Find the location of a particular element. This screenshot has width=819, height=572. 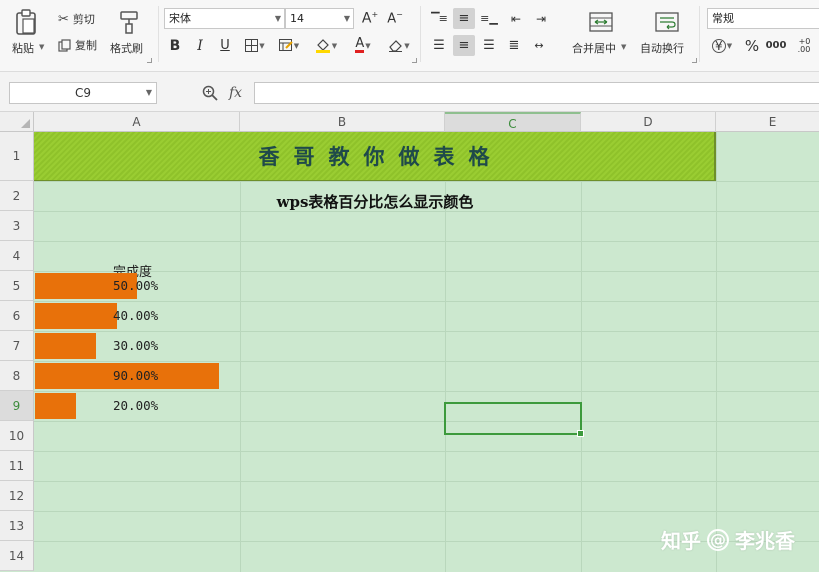

banner-text: 香哥教你做表格 is located at coordinates (381, 156).